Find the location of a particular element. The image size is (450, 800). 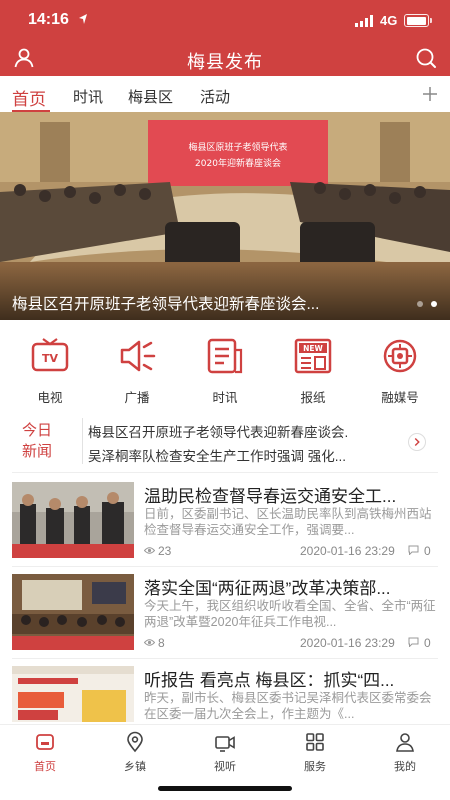

tv-icon: TV is located at coordinates (50, 355).